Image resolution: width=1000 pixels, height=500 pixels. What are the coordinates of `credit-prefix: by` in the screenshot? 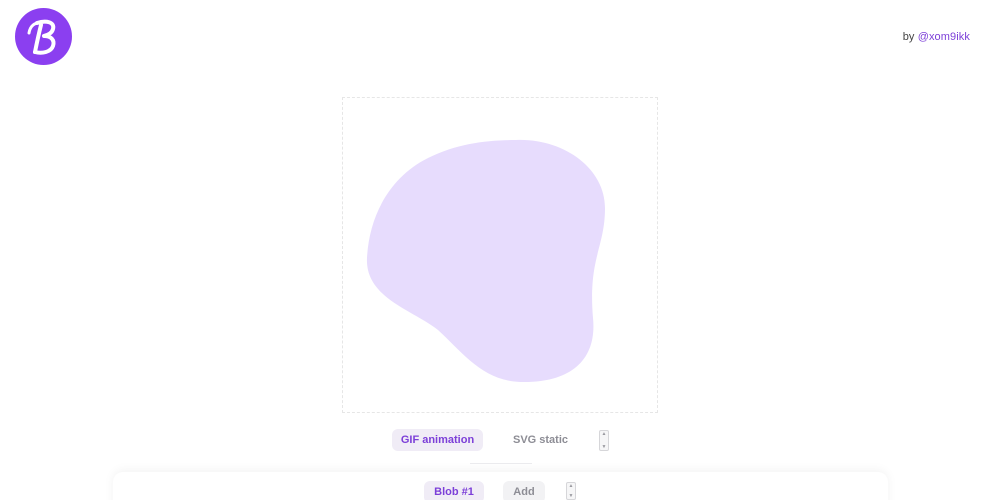 It's located at (910, 37).